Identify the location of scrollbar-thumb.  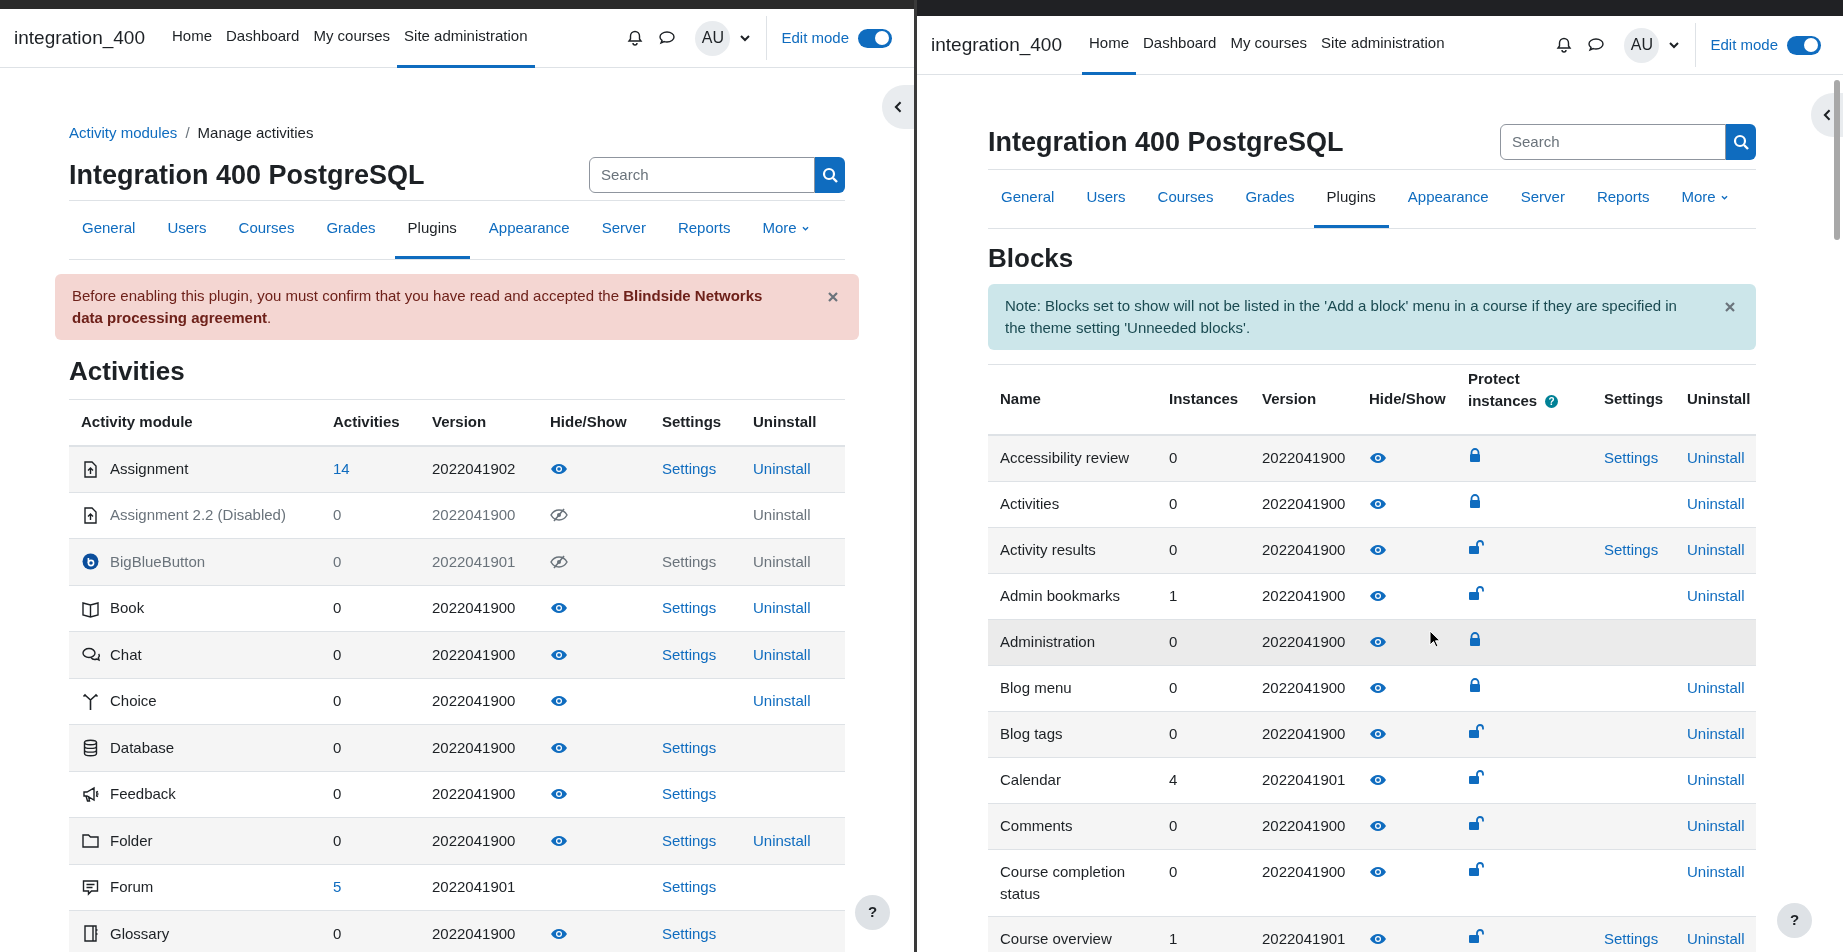
(1837, 160).